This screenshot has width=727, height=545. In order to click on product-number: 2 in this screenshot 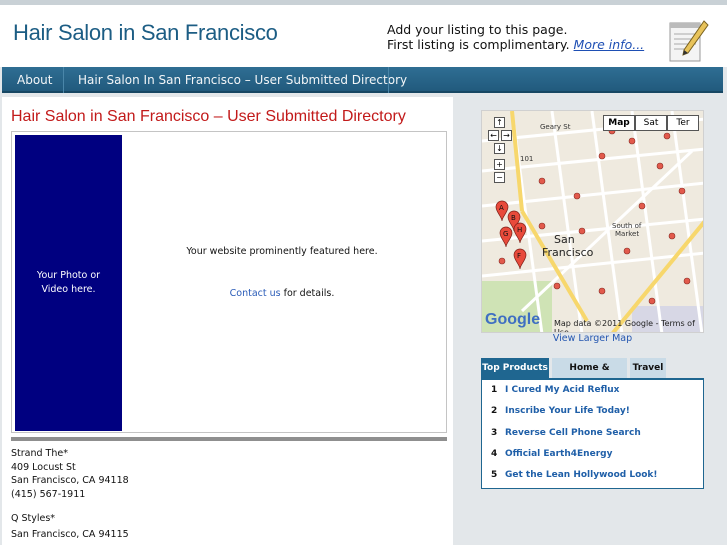, I will do `click(494, 411)`.